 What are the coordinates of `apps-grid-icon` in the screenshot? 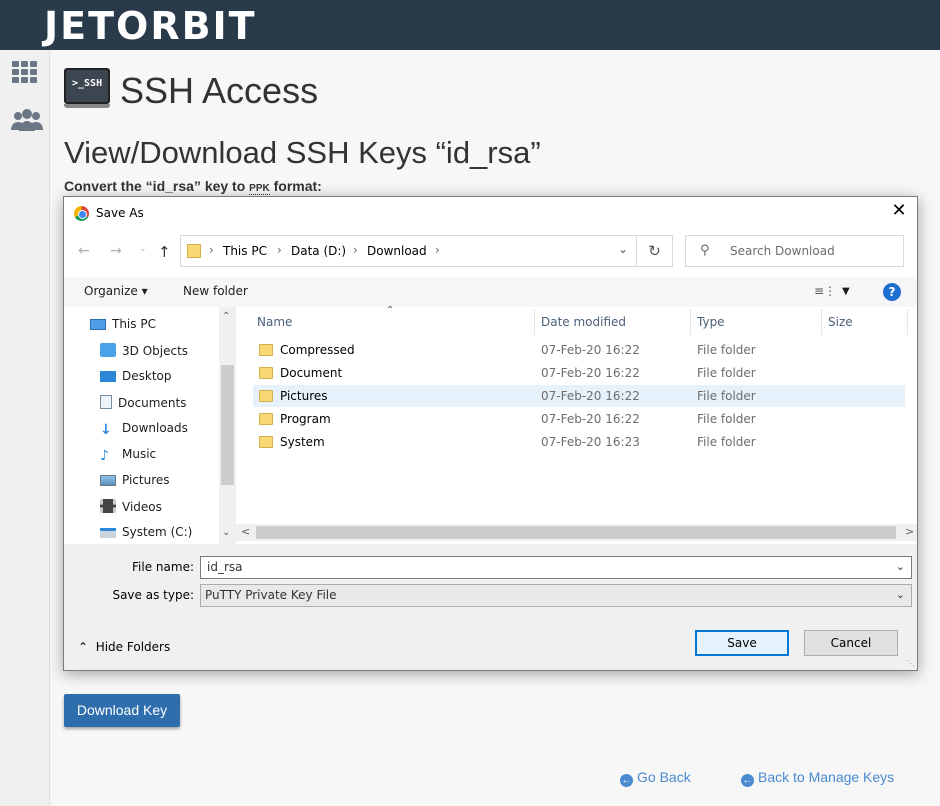 It's located at (26, 75).